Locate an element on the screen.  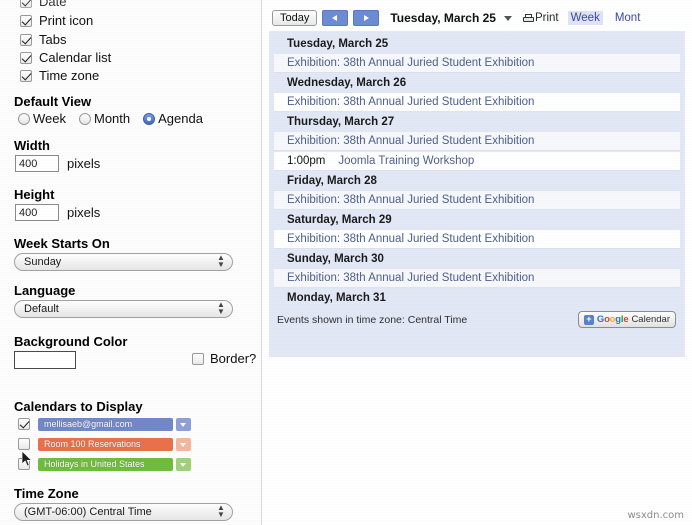
width-field-row: pixels is located at coordinates (57, 163).